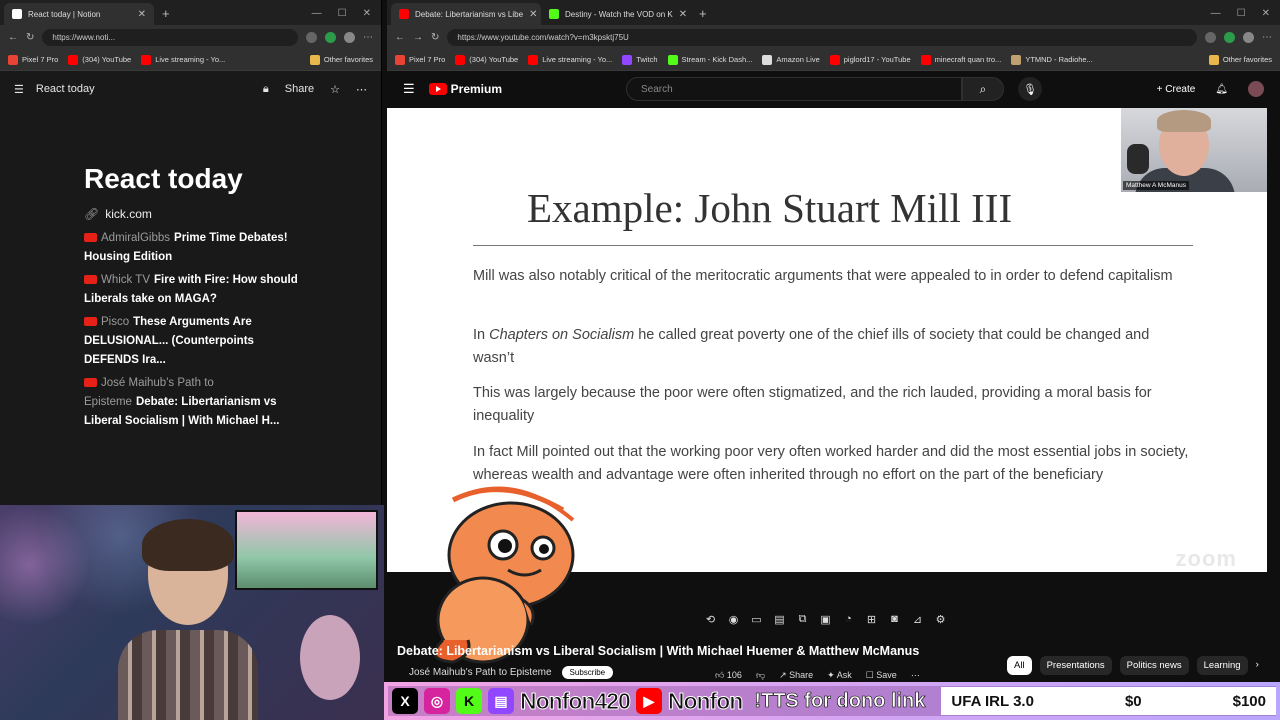 The height and width of the screenshot is (720, 1280). What do you see at coordinates (640, 59) in the screenshot?
I see `bookmark-item: Twitch` at bounding box center [640, 59].